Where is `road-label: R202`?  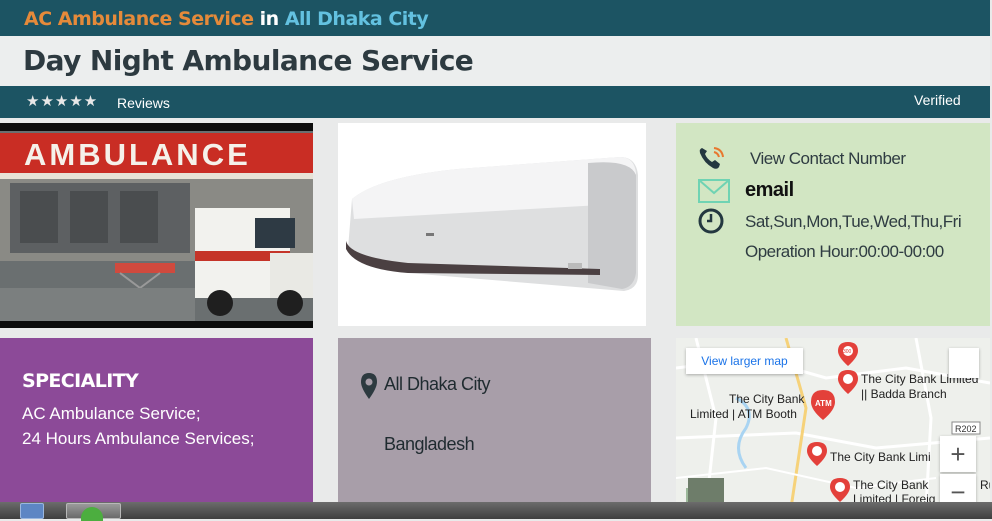 road-label: R202 is located at coordinates (966, 429).